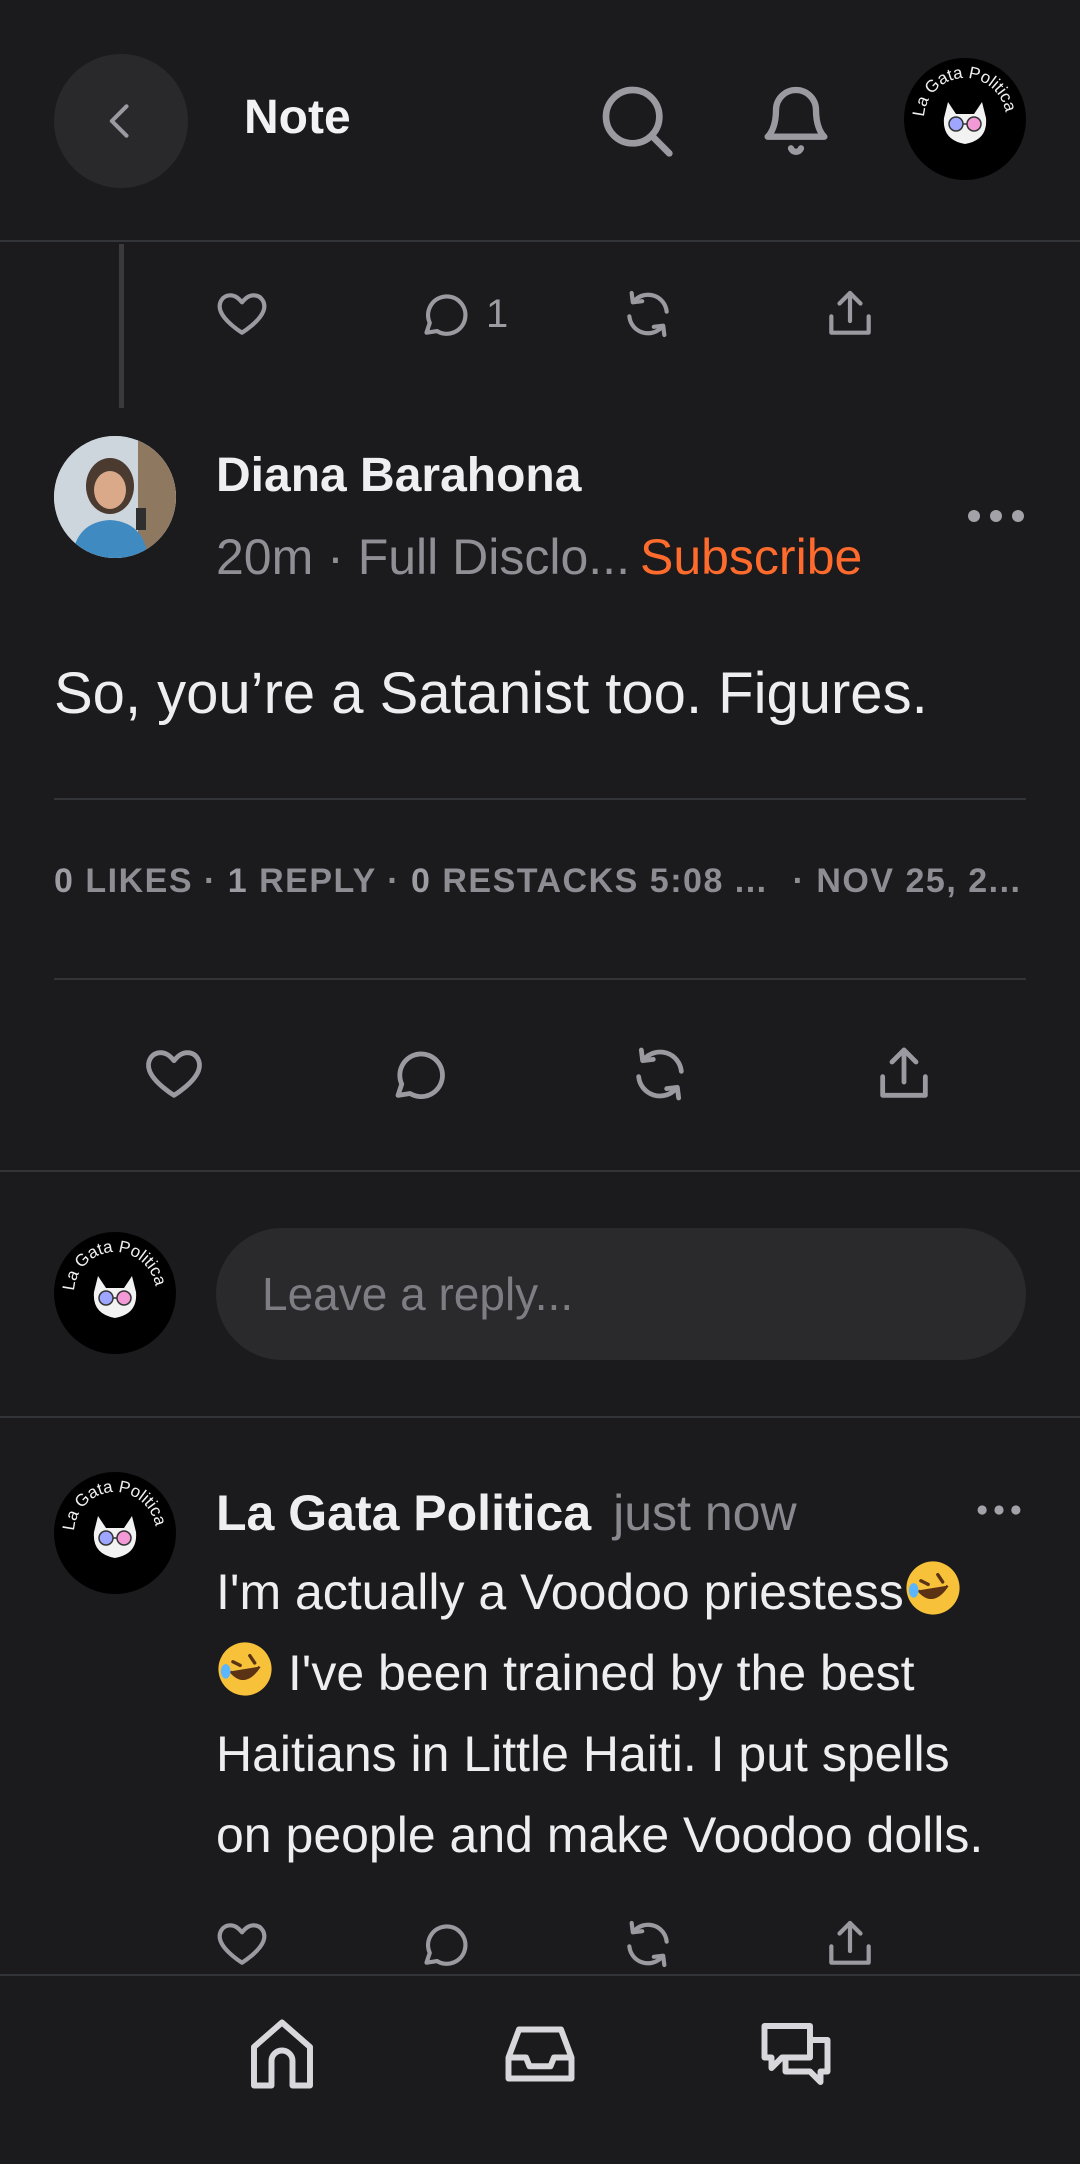 The height and width of the screenshot is (2164, 1080). Describe the element at coordinates (705, 1513) in the screenshot. I see `comment-time: just now` at that location.